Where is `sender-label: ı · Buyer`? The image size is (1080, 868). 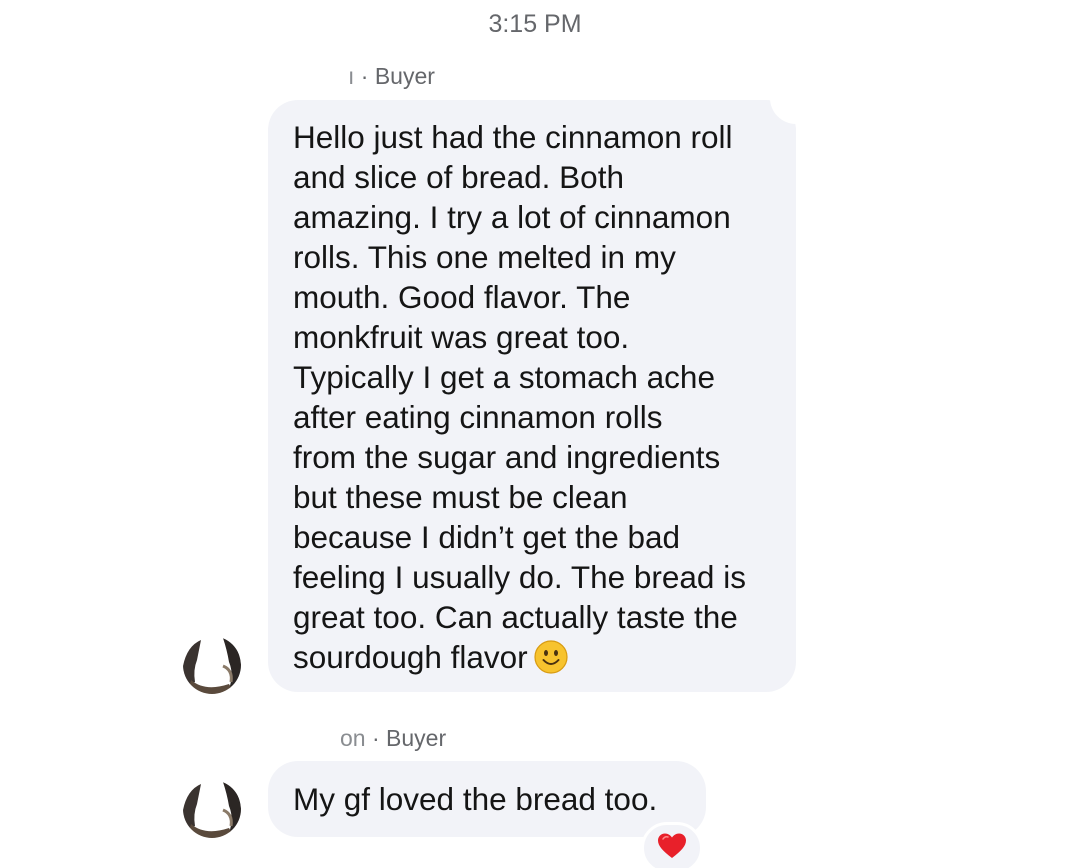 sender-label: ı · Buyer is located at coordinates (391, 76).